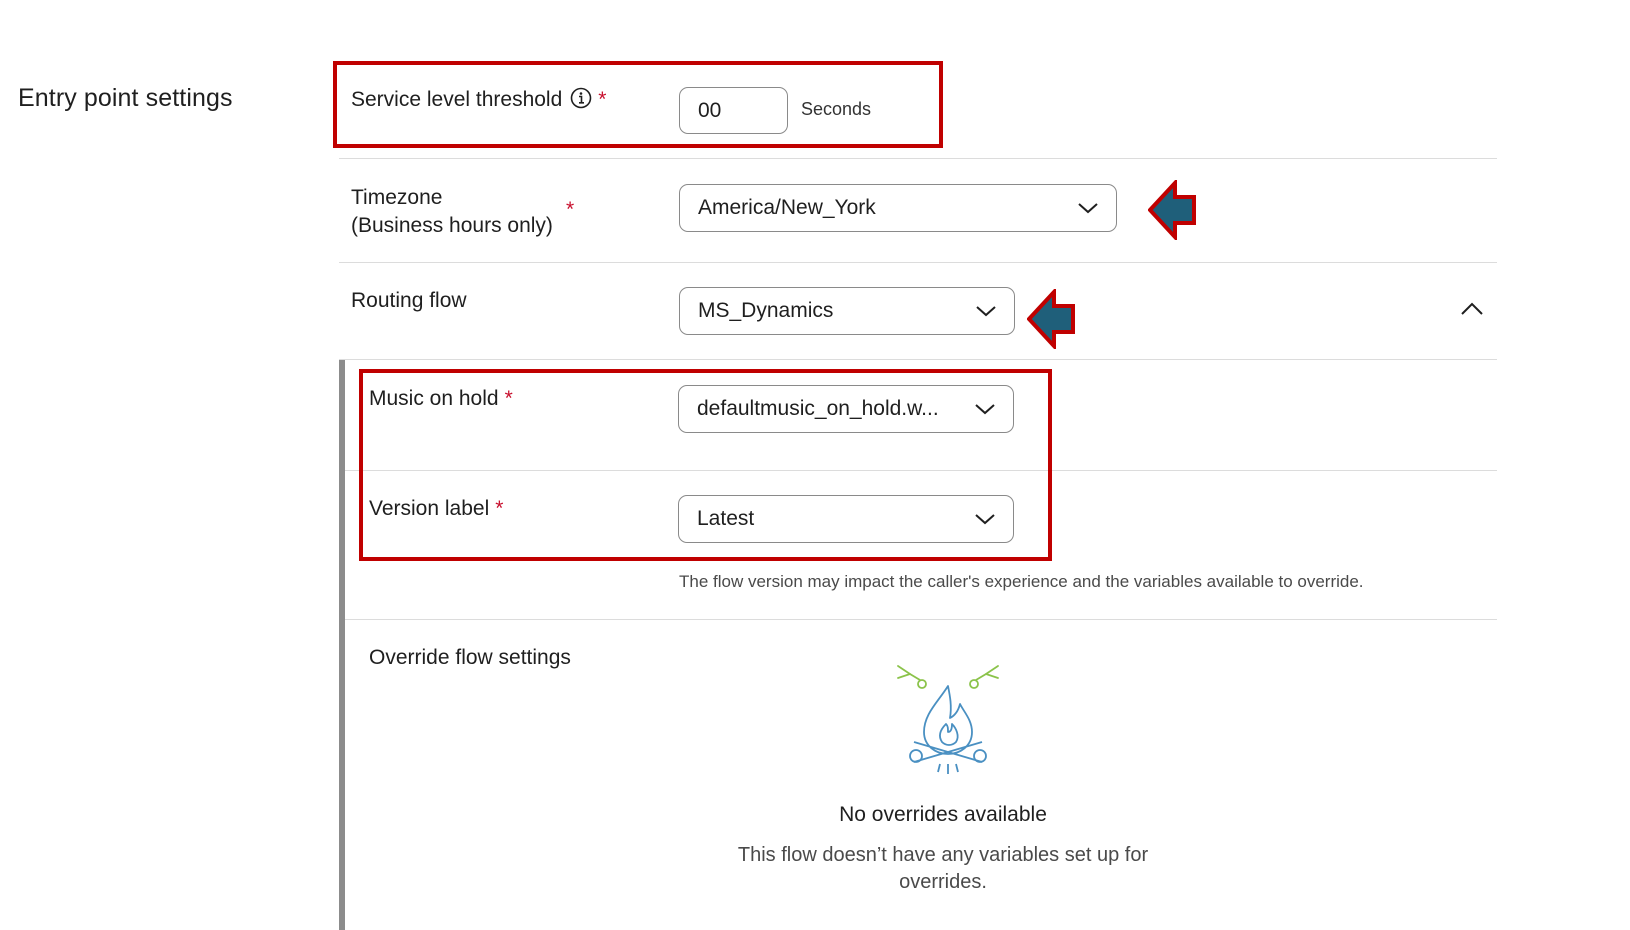 The width and height of the screenshot is (1630, 930). What do you see at coordinates (847, 311) in the screenshot?
I see `routing-flow-select: MS_Dynamics` at bounding box center [847, 311].